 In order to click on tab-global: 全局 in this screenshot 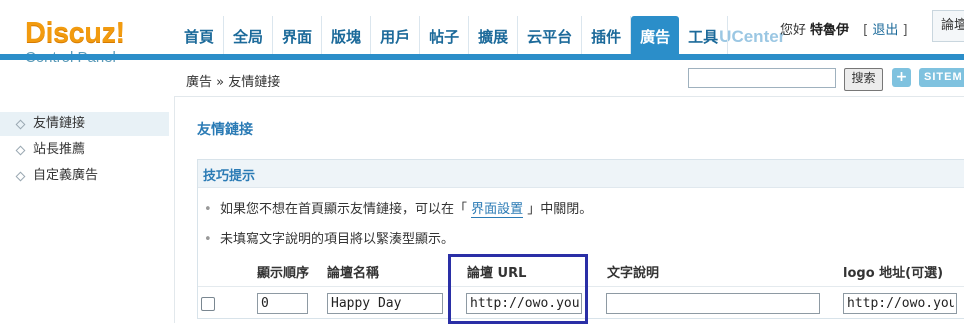, I will do `click(249, 35)`.